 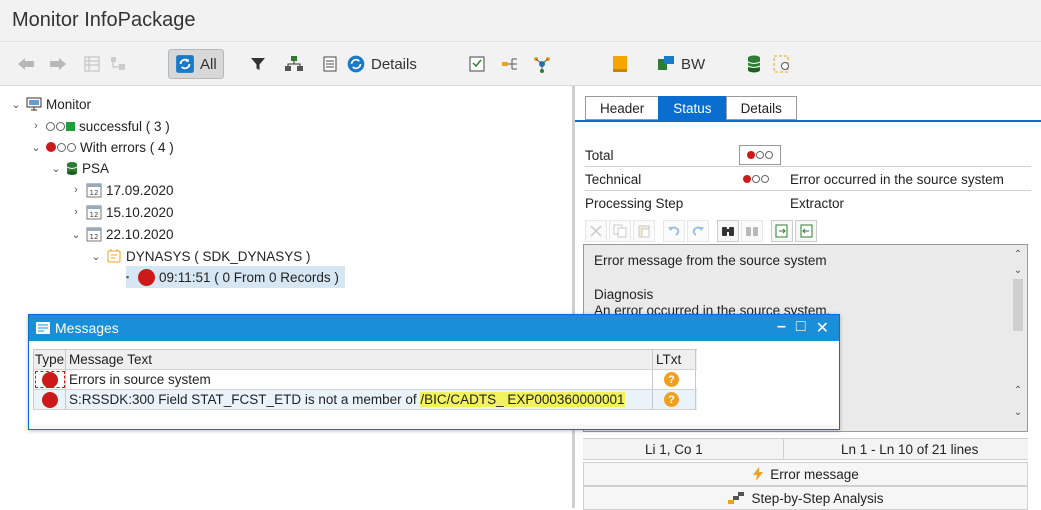 What do you see at coordinates (808, 121) in the screenshot?
I see `tab-underline` at bounding box center [808, 121].